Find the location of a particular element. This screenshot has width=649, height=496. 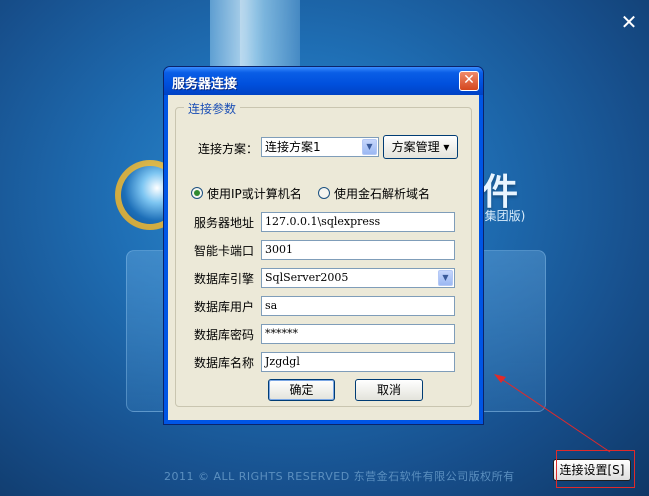

radio-ip is located at coordinates (197, 193).